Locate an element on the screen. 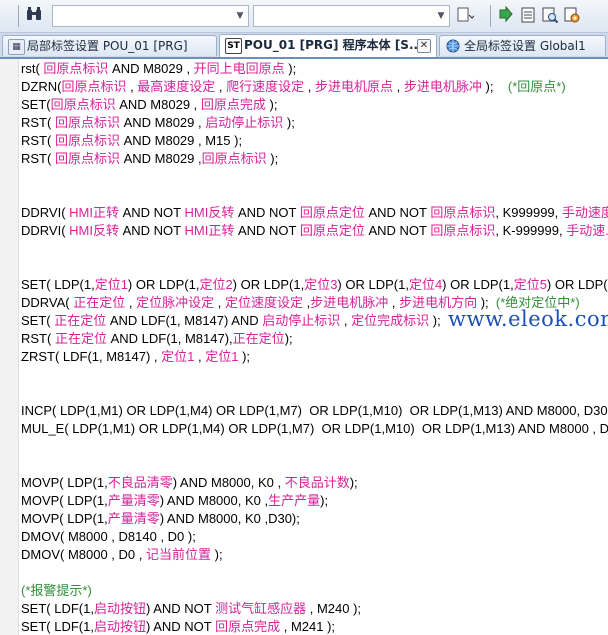  watermark: www.eleok.com is located at coordinates (528, 319).